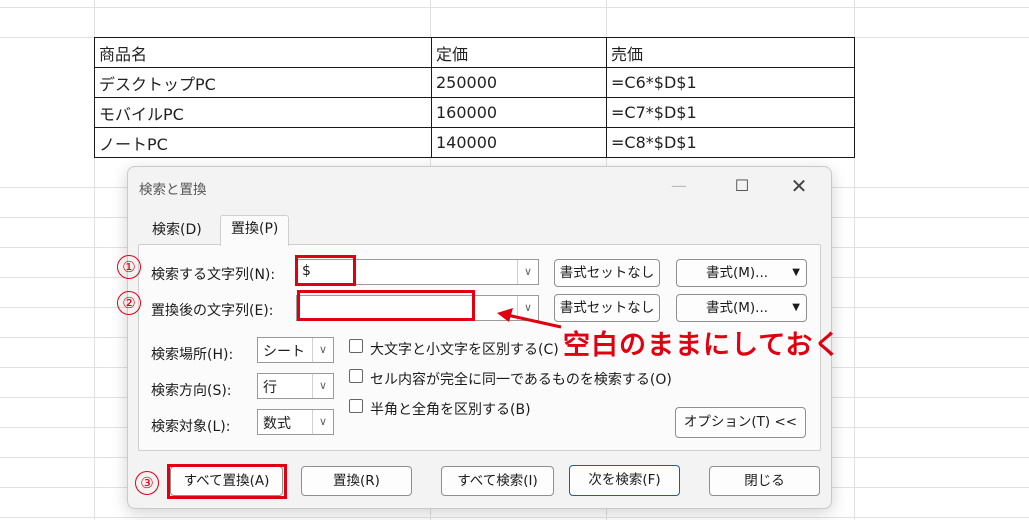 This screenshot has height=520, width=1029. I want to click on search-direction-label: 検索方向(S):, so click(191, 391).